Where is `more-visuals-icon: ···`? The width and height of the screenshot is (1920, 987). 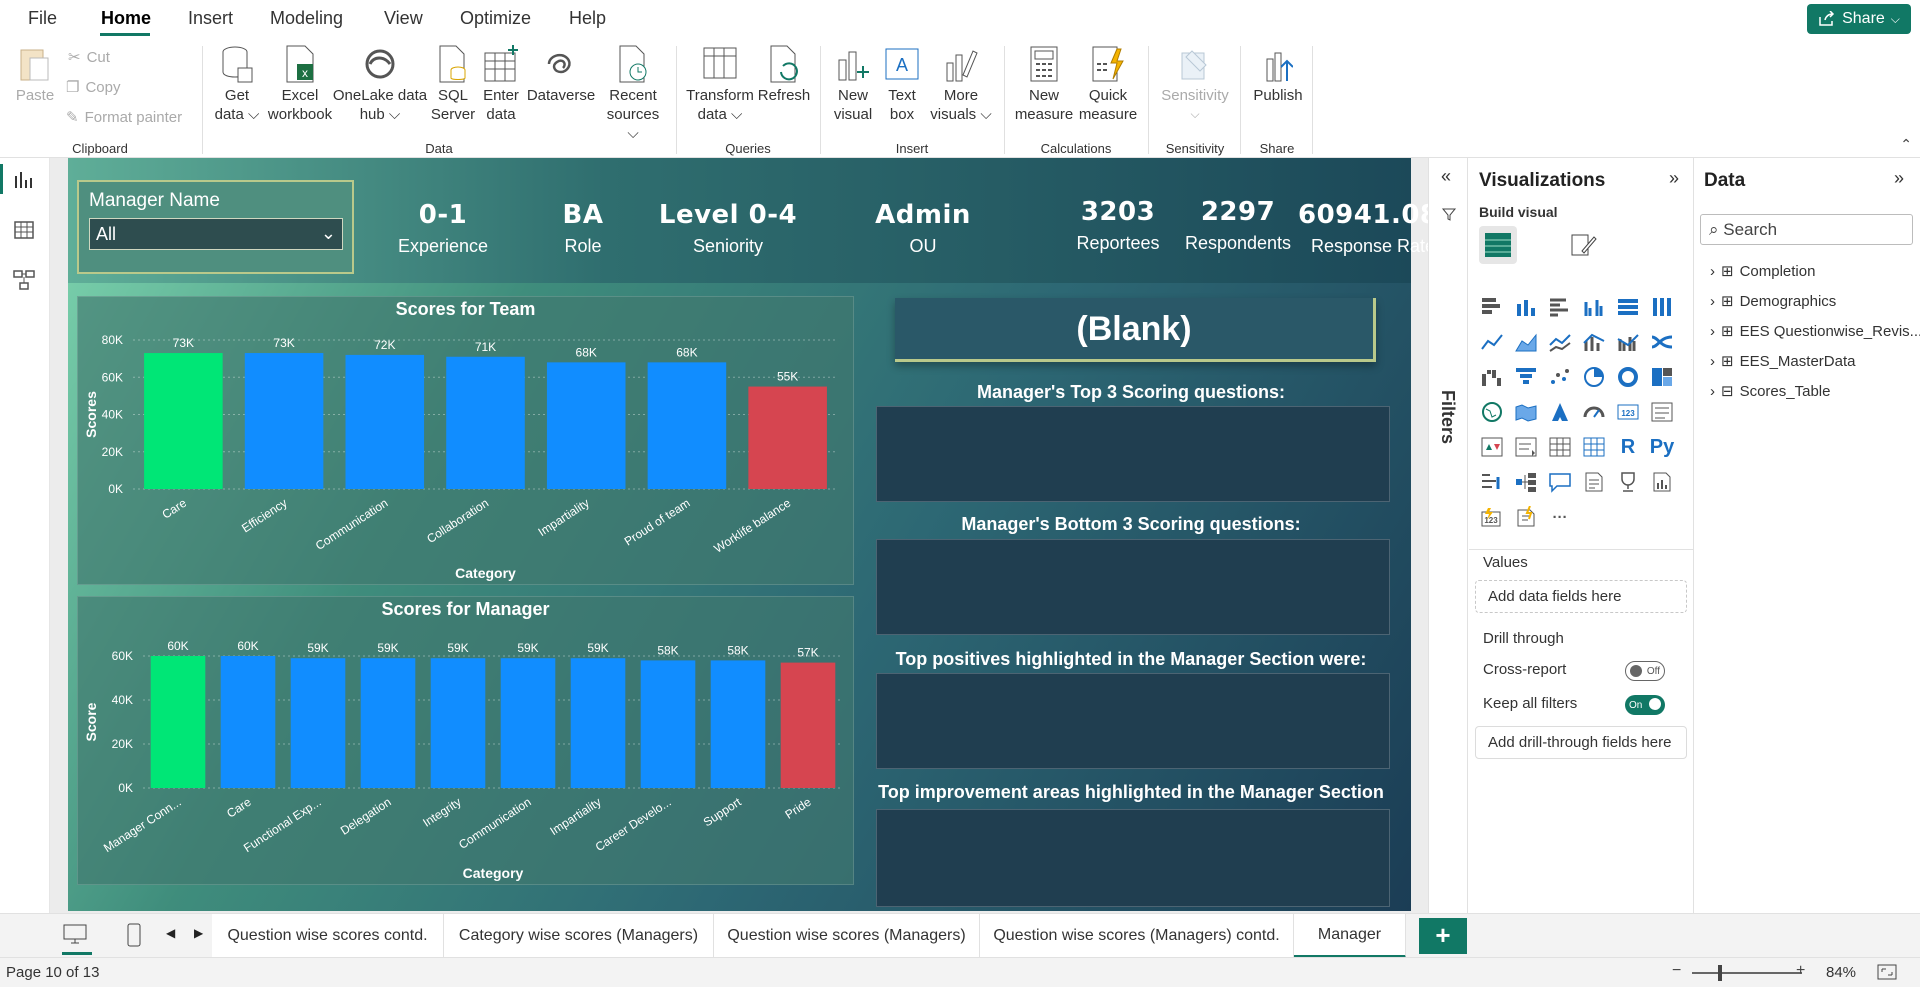
more-visuals-icon: ··· is located at coordinates (1560, 517).